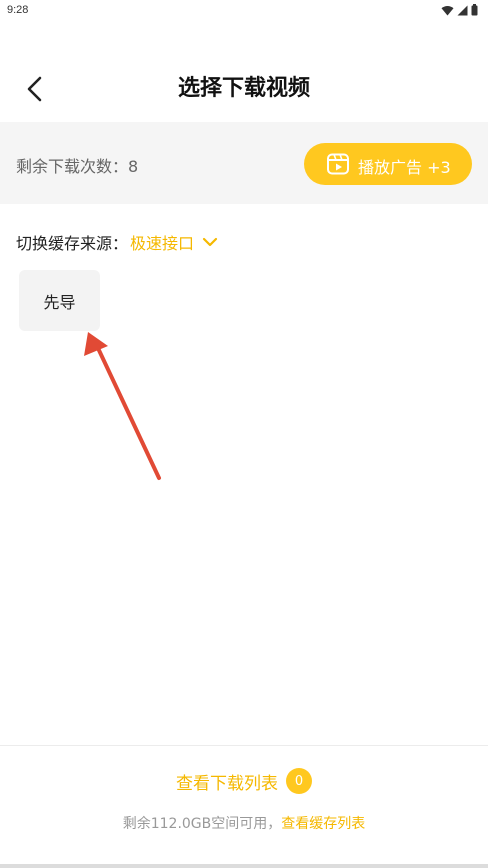 The height and width of the screenshot is (868, 488). Describe the element at coordinates (404, 167) in the screenshot. I see `play-ad-label: 播放广告 +3` at that location.